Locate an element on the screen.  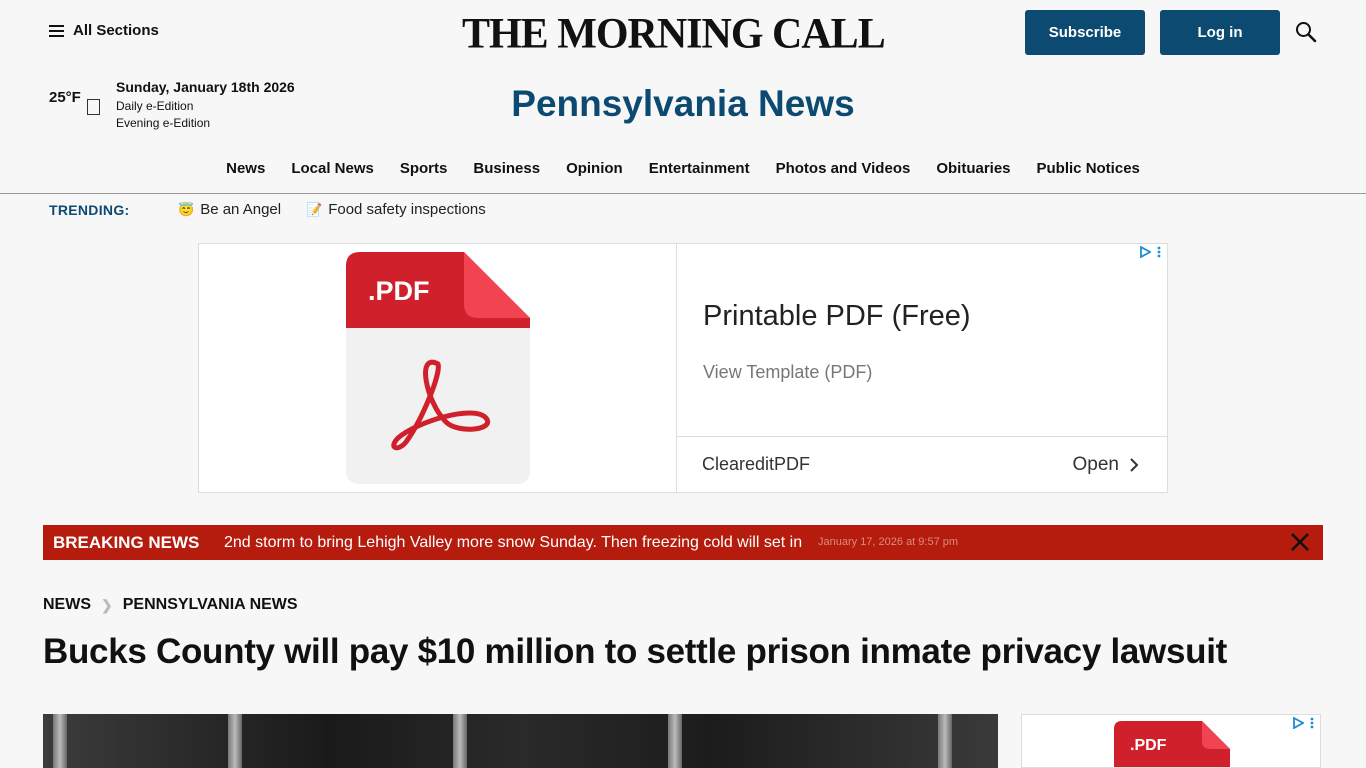
nav-item-sports: Sports is located at coordinates (424, 168).